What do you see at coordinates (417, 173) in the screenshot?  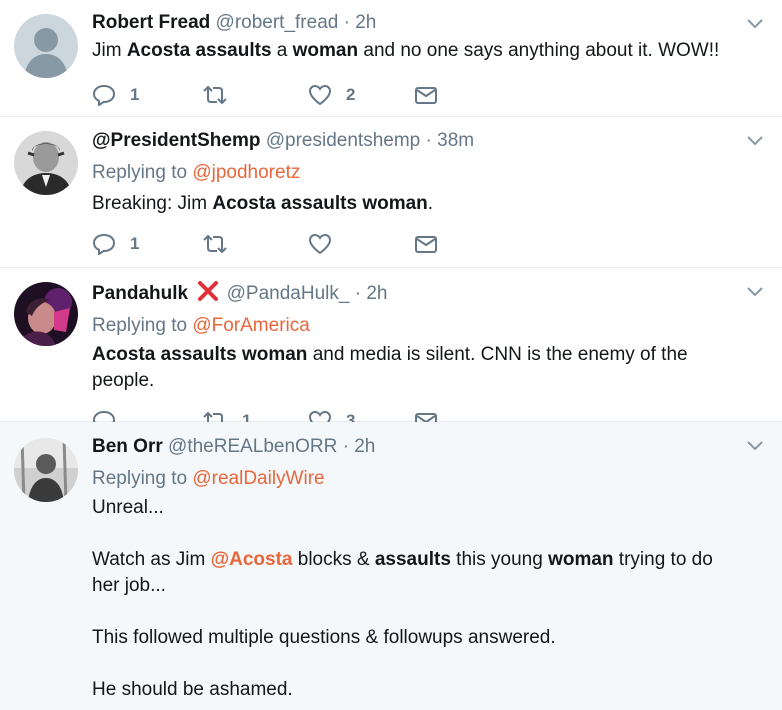 I see `replying-to: Replying to @jpodhoretz` at bounding box center [417, 173].